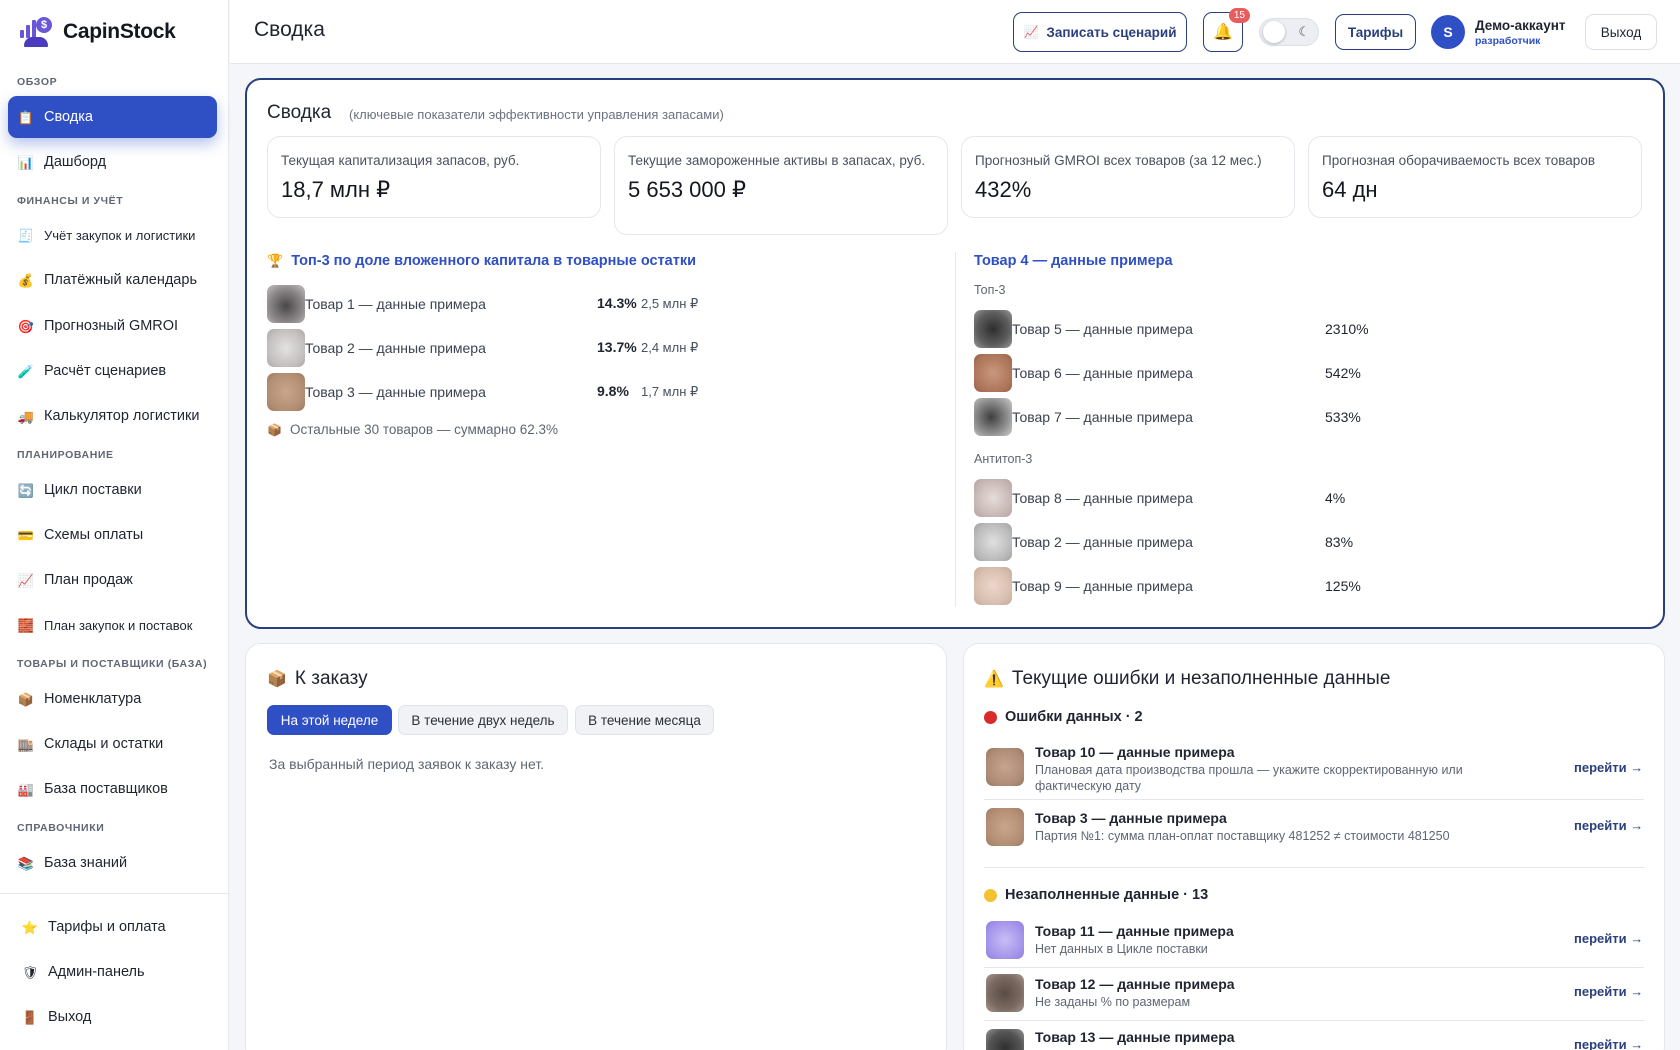 Image resolution: width=1680 pixels, height=1050 pixels. Describe the element at coordinates (376, 392) in the screenshot. I see `top-capital-row: Товар 3 — данные примера` at that location.